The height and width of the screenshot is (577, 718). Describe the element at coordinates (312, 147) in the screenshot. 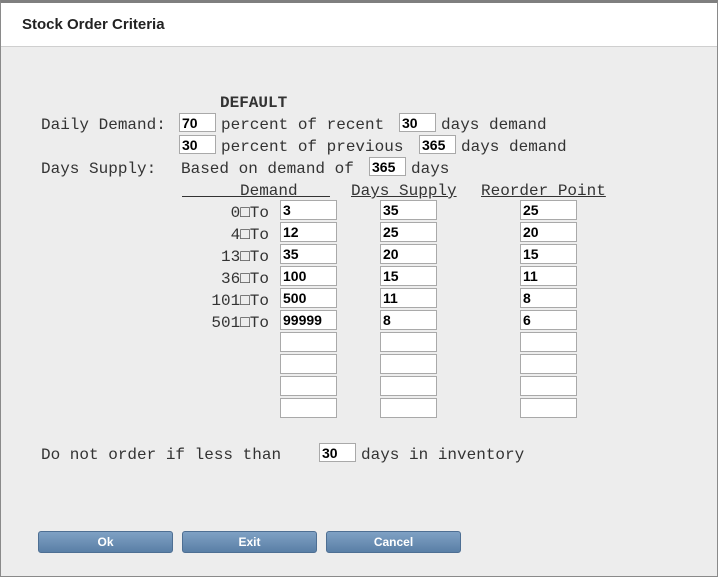

I see `previous-percent-text: percent of previous` at that location.